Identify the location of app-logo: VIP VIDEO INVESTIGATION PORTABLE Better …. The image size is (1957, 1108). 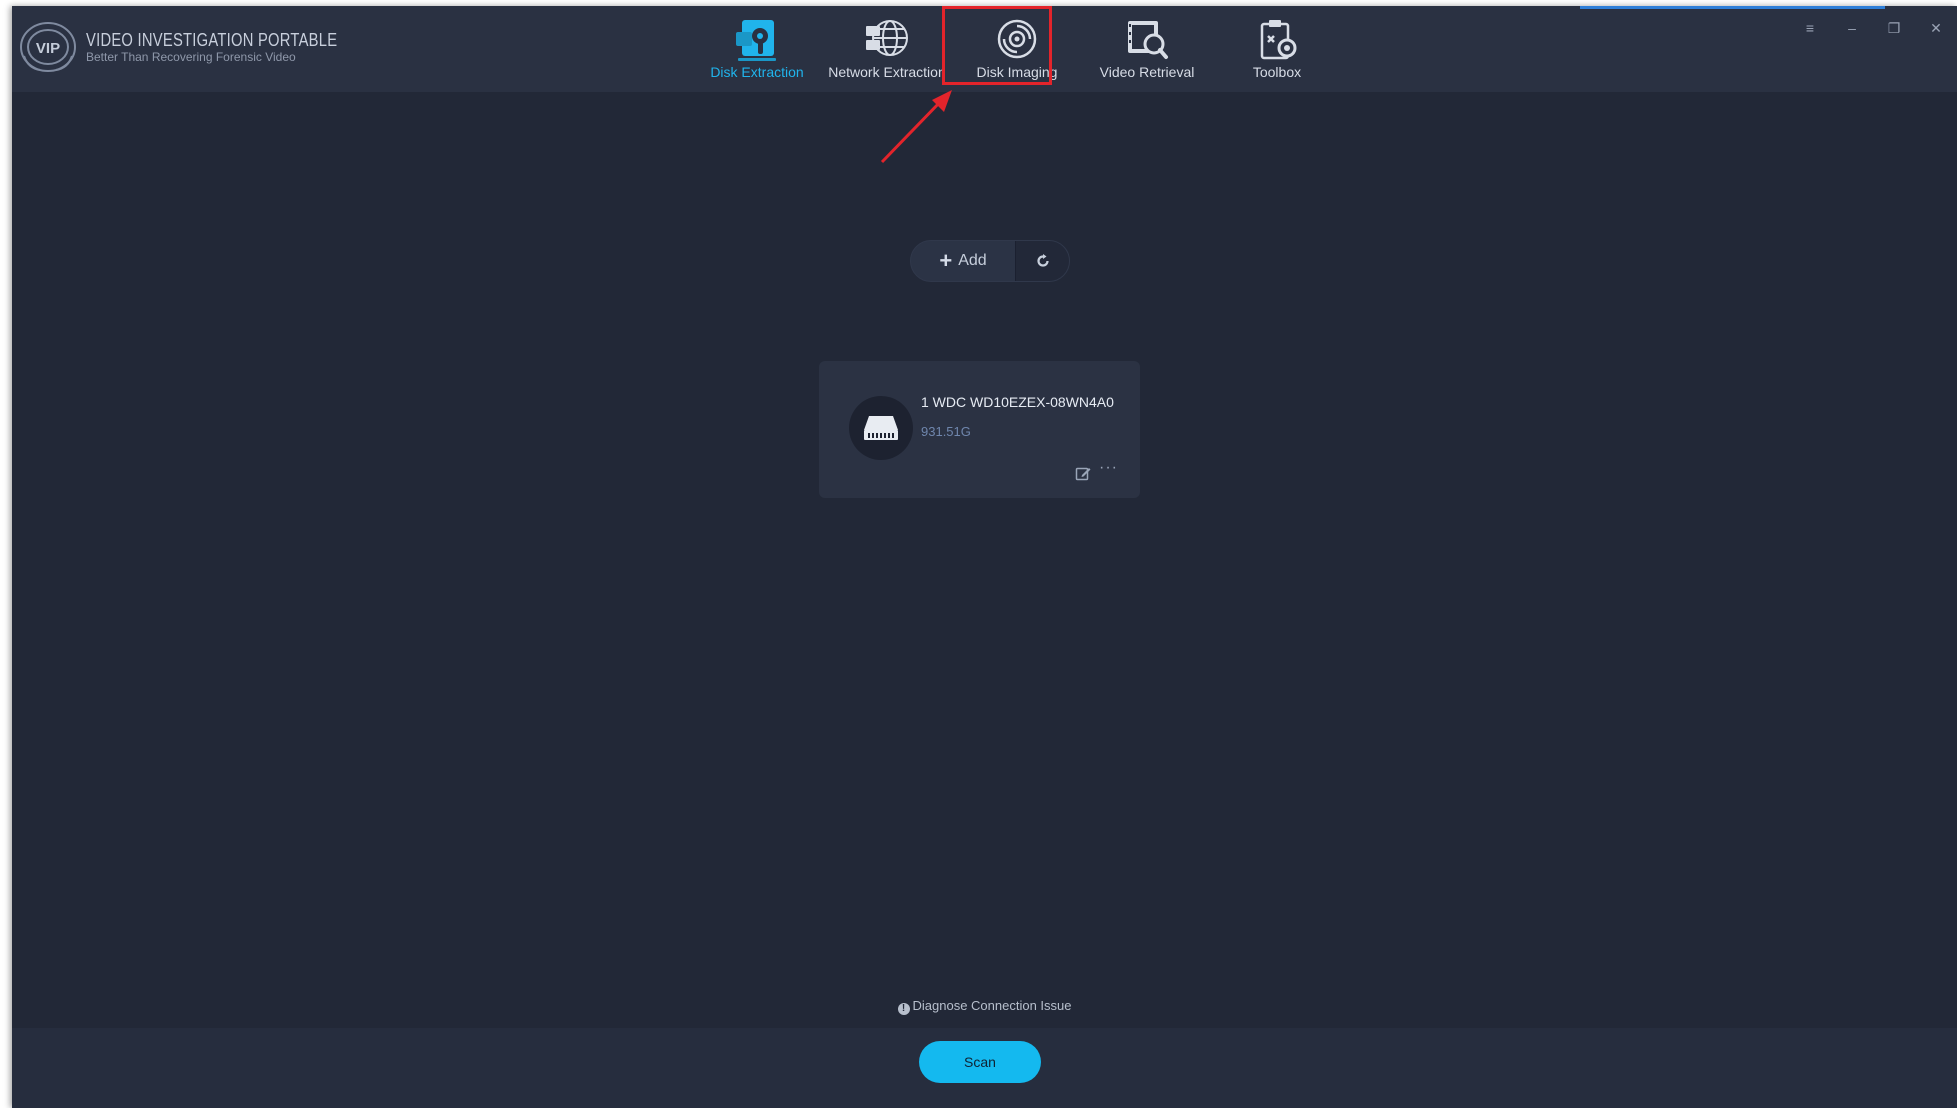
(205, 47).